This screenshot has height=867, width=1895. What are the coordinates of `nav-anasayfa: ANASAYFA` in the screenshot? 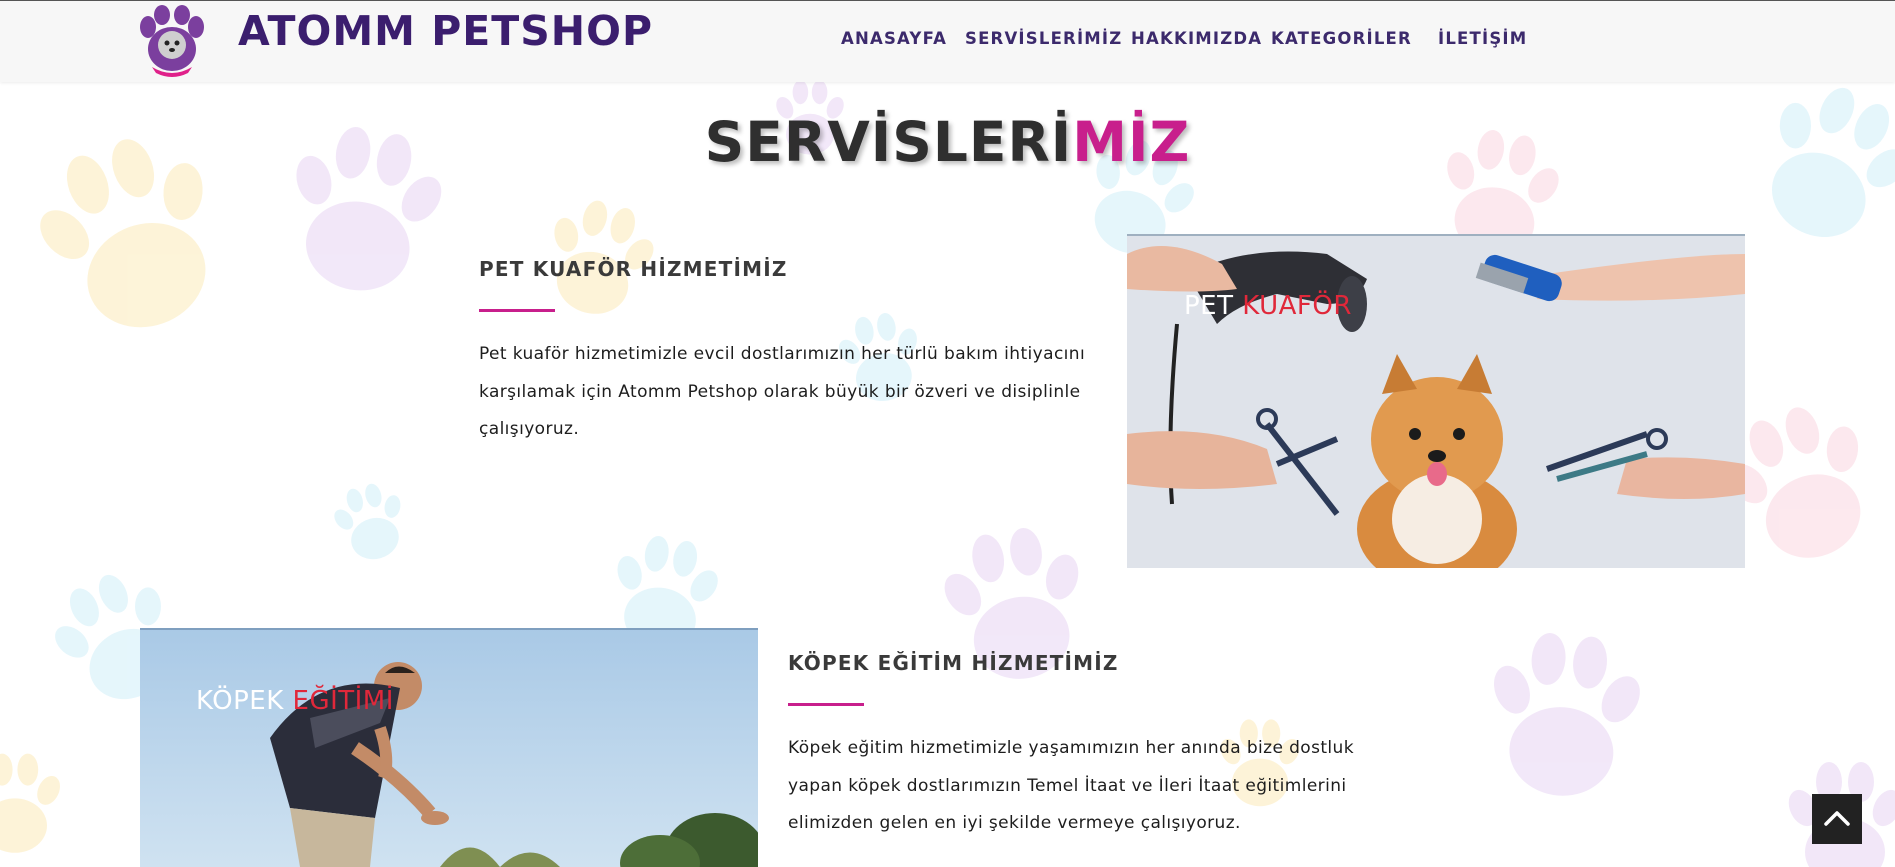 It's located at (894, 38).